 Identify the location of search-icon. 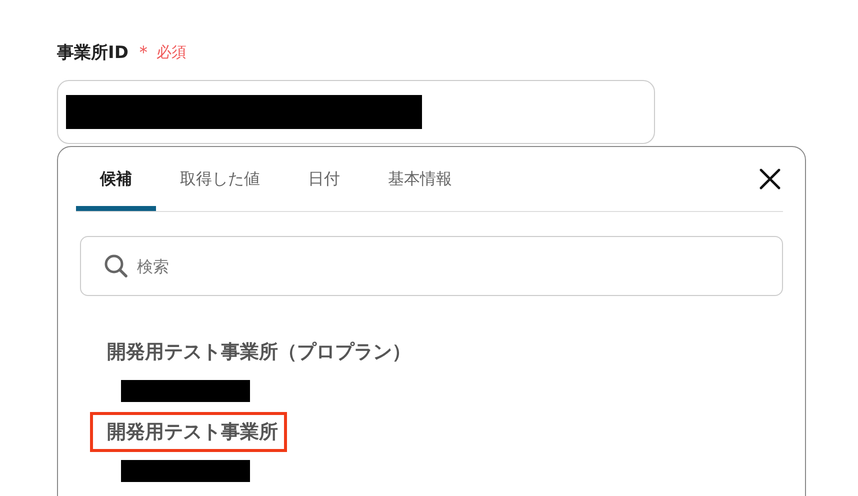
(116, 266).